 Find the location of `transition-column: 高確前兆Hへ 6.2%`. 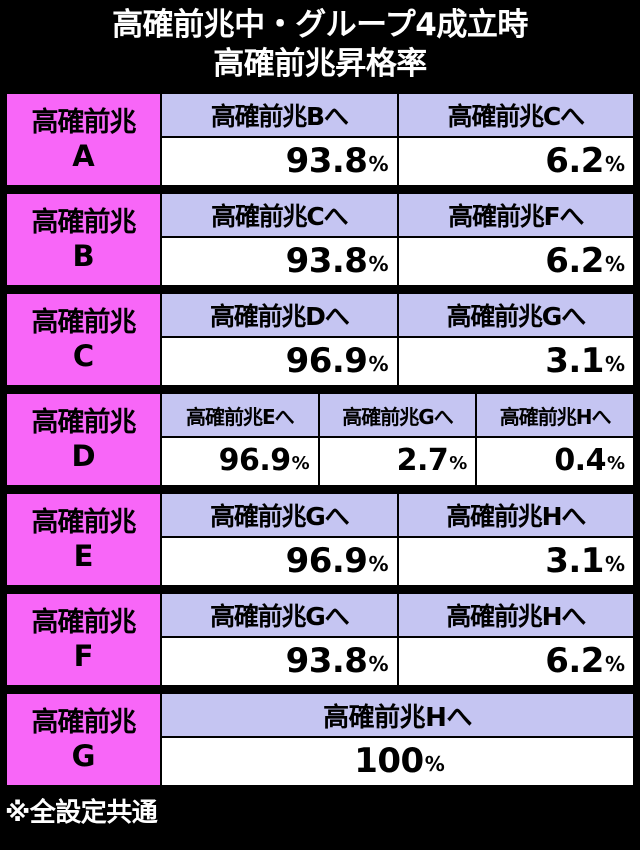

transition-column: 高確前兆Hへ 6.2% is located at coordinates (515, 639).